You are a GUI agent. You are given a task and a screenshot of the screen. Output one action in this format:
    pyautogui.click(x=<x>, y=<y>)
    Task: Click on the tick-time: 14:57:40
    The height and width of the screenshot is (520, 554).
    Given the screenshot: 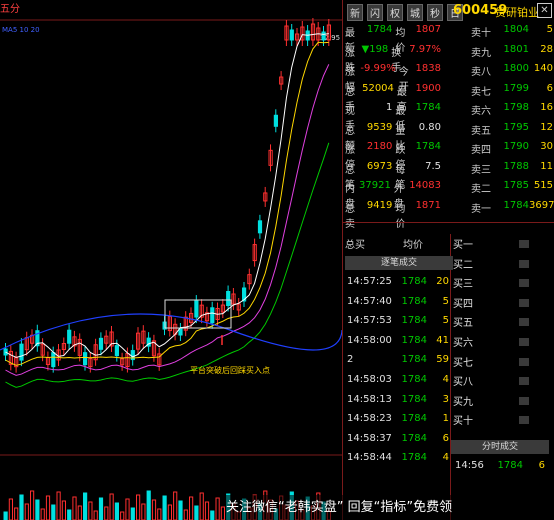 What is the action you would take?
    pyautogui.click(x=369, y=301)
    